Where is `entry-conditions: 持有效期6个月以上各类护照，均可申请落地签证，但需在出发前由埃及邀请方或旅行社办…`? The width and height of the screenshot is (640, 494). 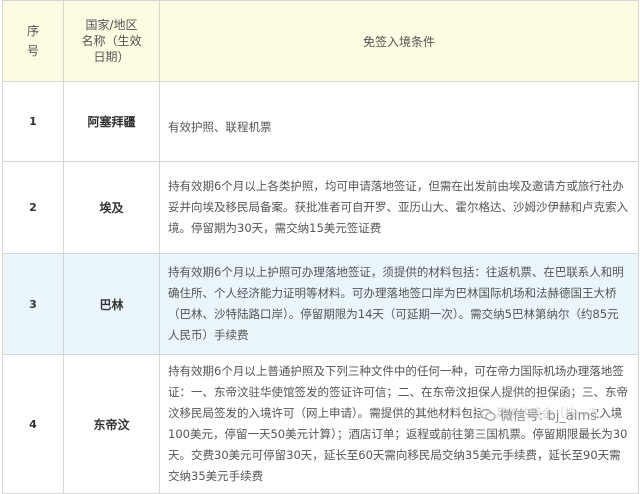 entry-conditions: 持有效期6个月以上各类护照，均可申请落地签证，但需在出发前由埃及邀请方或旅行社办… is located at coordinates (399, 207).